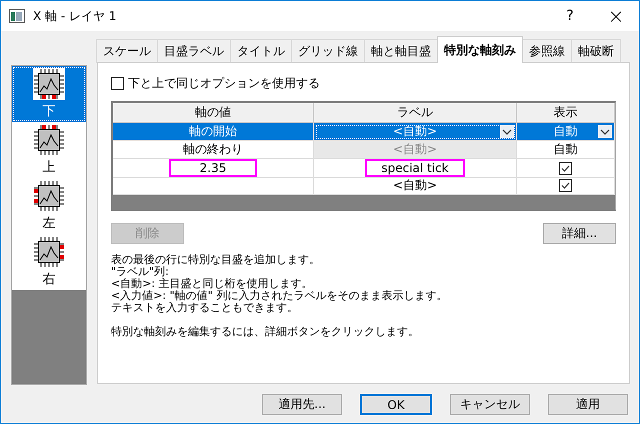 The image size is (640, 424). I want to click on description-text: <自動>: 主目盛と同じ桁を使用します。, so click(212, 284).